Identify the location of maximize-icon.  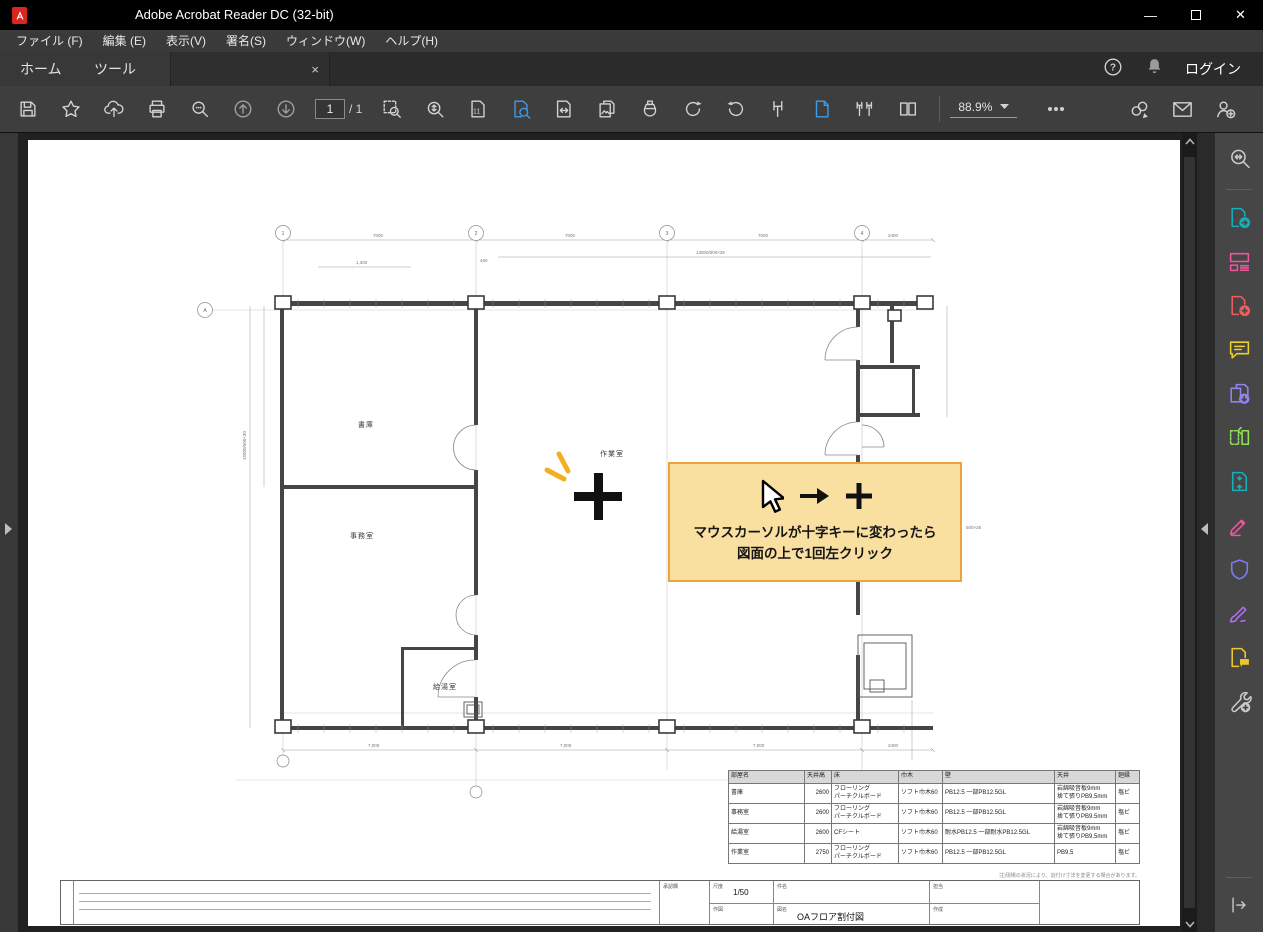
(1195, 15).